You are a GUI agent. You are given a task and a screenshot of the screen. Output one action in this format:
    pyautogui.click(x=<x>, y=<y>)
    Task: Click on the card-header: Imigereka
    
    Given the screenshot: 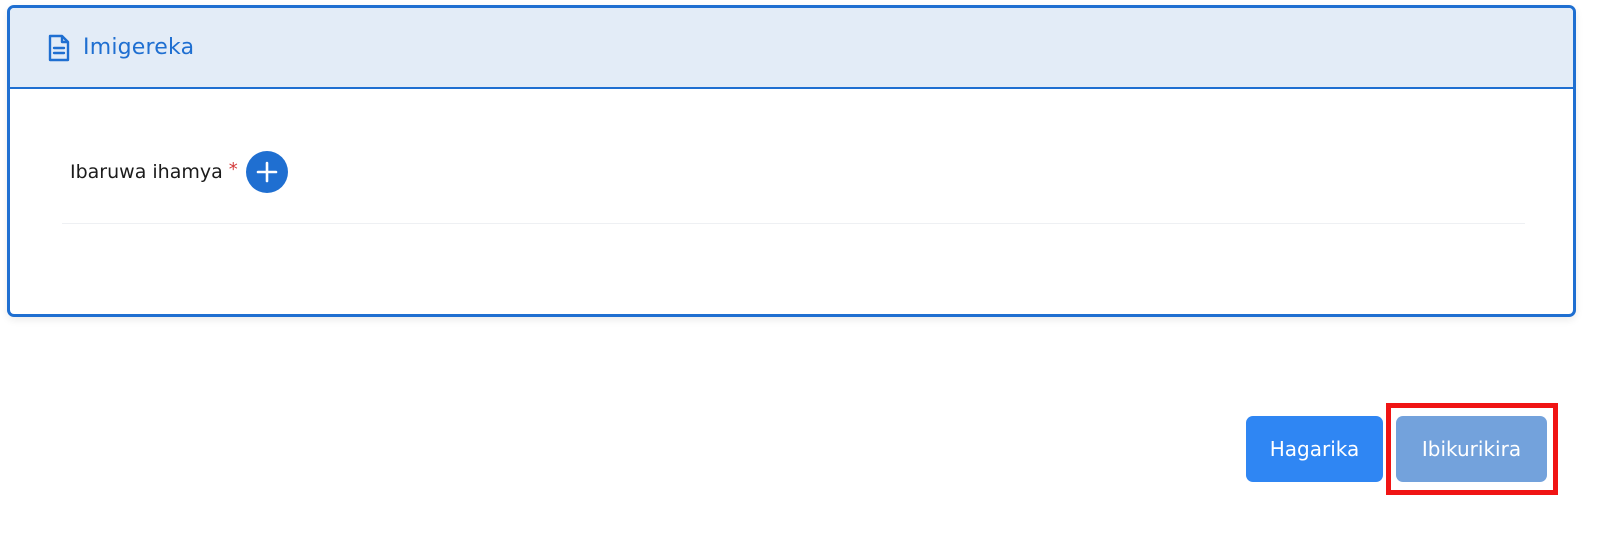 What is the action you would take?
    pyautogui.click(x=791, y=48)
    